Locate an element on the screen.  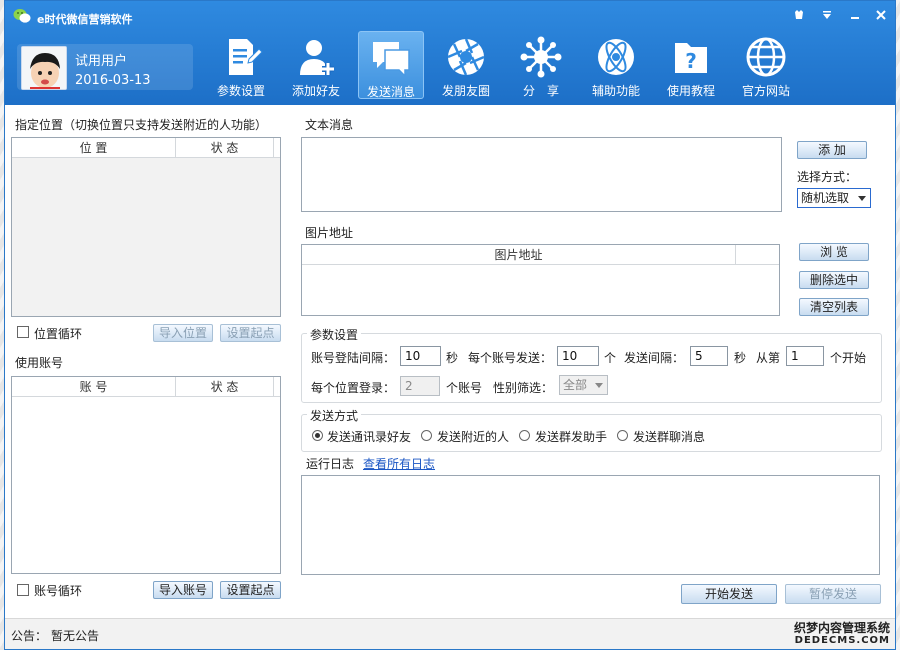
column-position: 位 置 is located at coordinates (94, 147).